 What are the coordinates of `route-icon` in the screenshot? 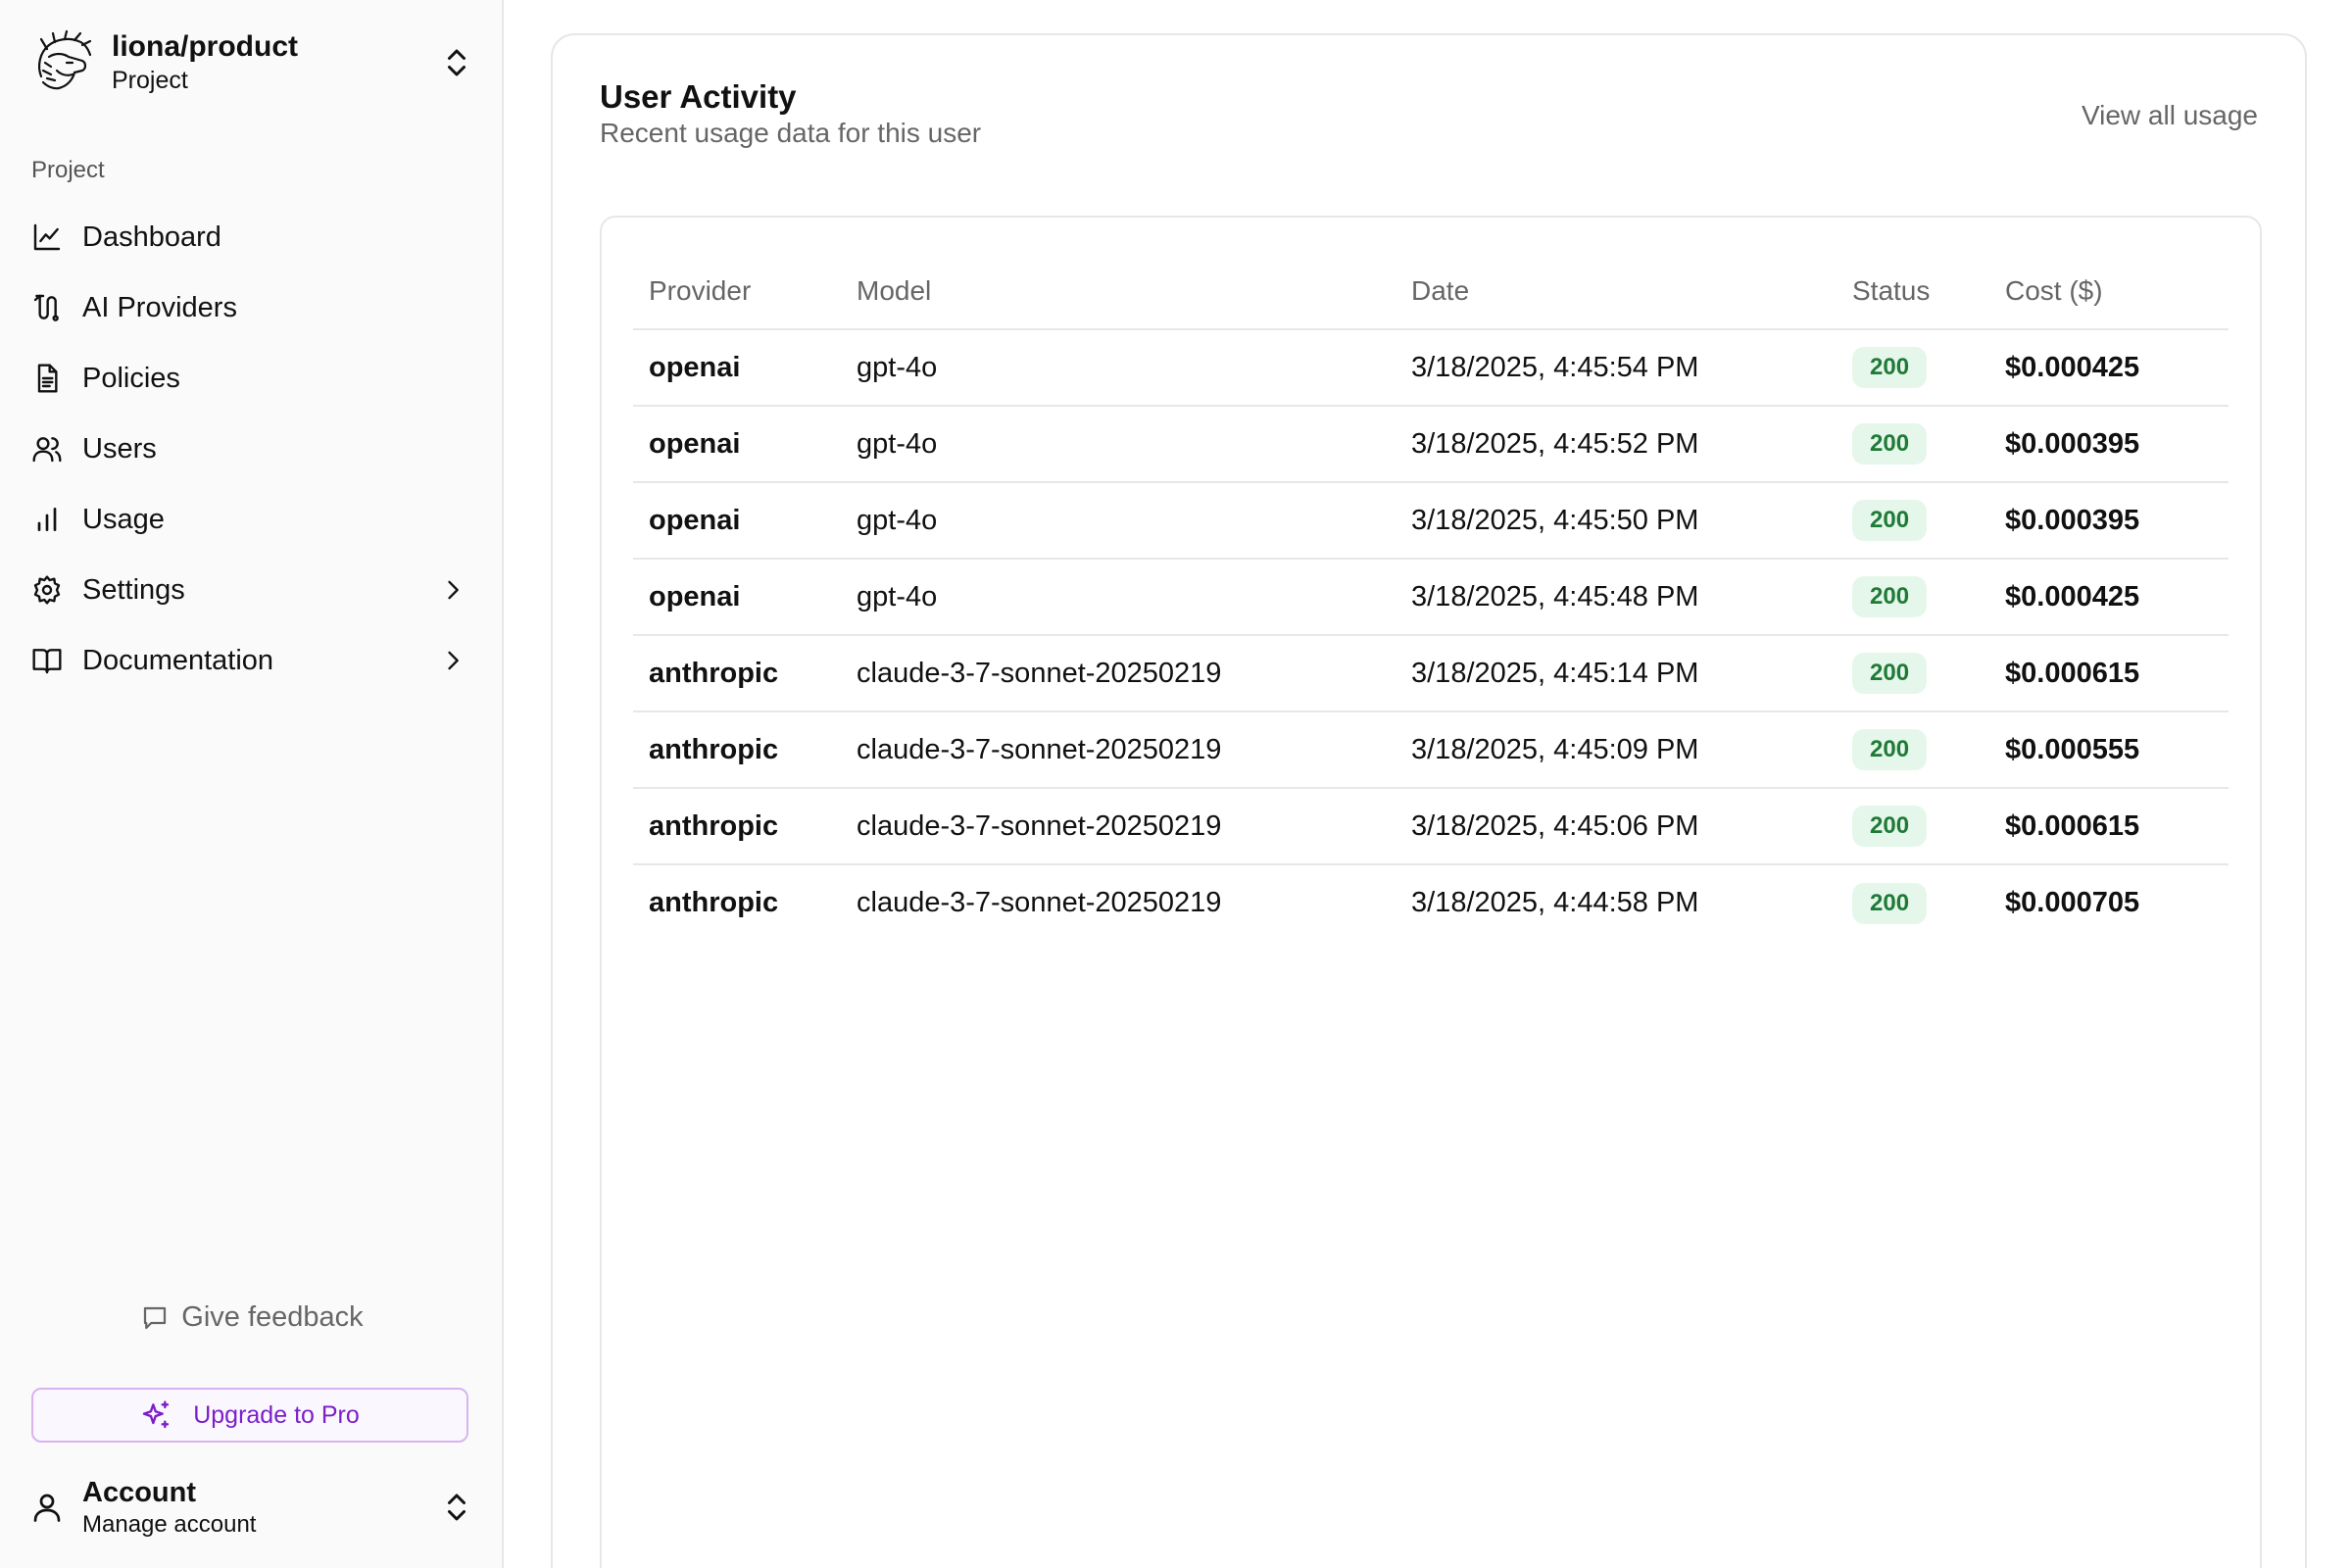 It's located at (46, 307).